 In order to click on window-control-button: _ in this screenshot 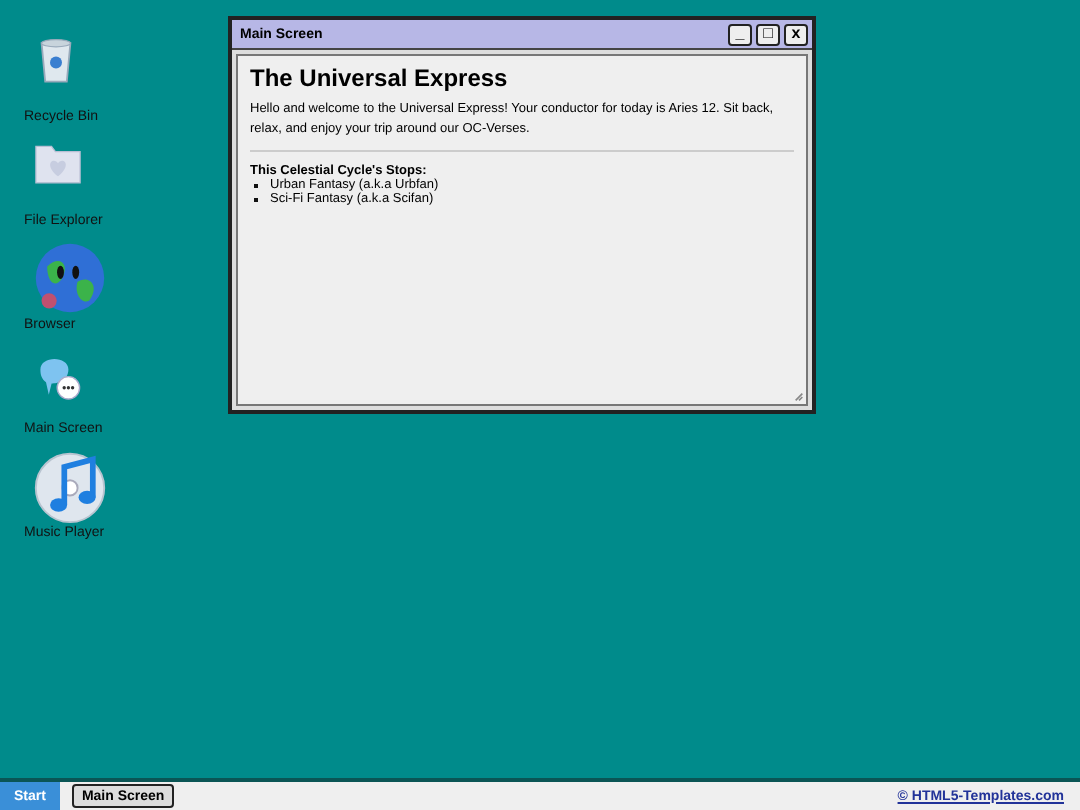, I will do `click(740, 34)`.